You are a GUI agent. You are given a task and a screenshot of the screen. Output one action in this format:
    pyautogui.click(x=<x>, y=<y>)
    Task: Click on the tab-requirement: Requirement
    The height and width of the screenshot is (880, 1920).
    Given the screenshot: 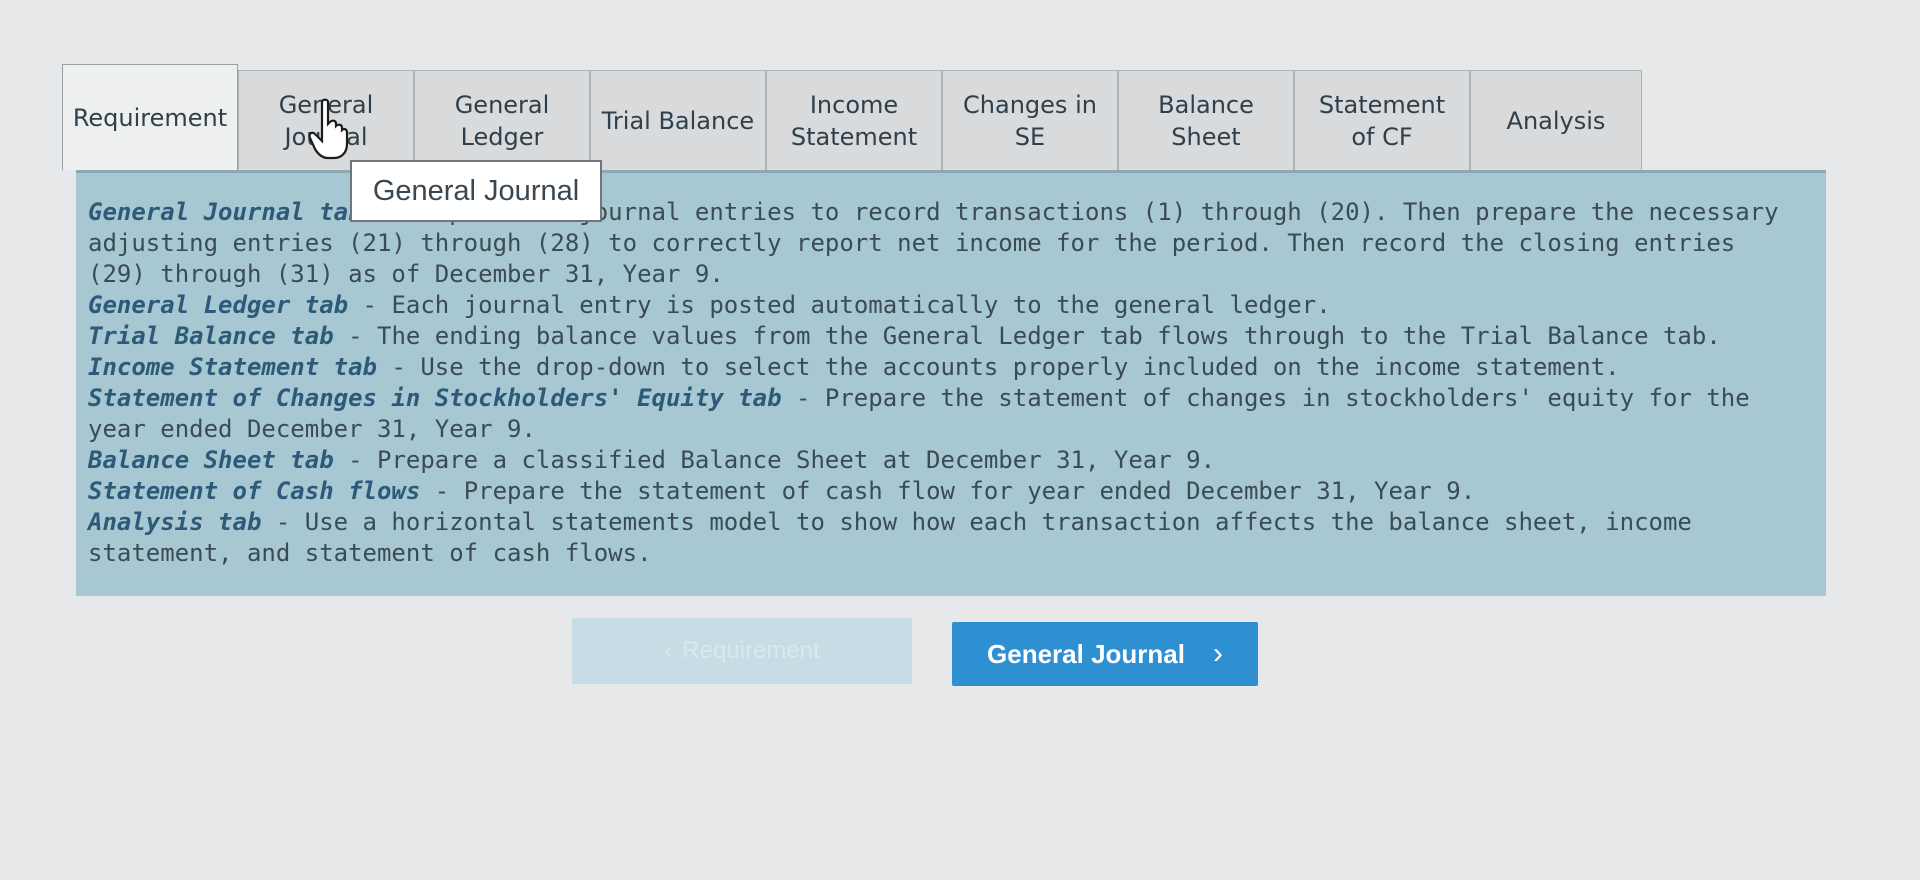 What is the action you would take?
    pyautogui.click(x=150, y=117)
    